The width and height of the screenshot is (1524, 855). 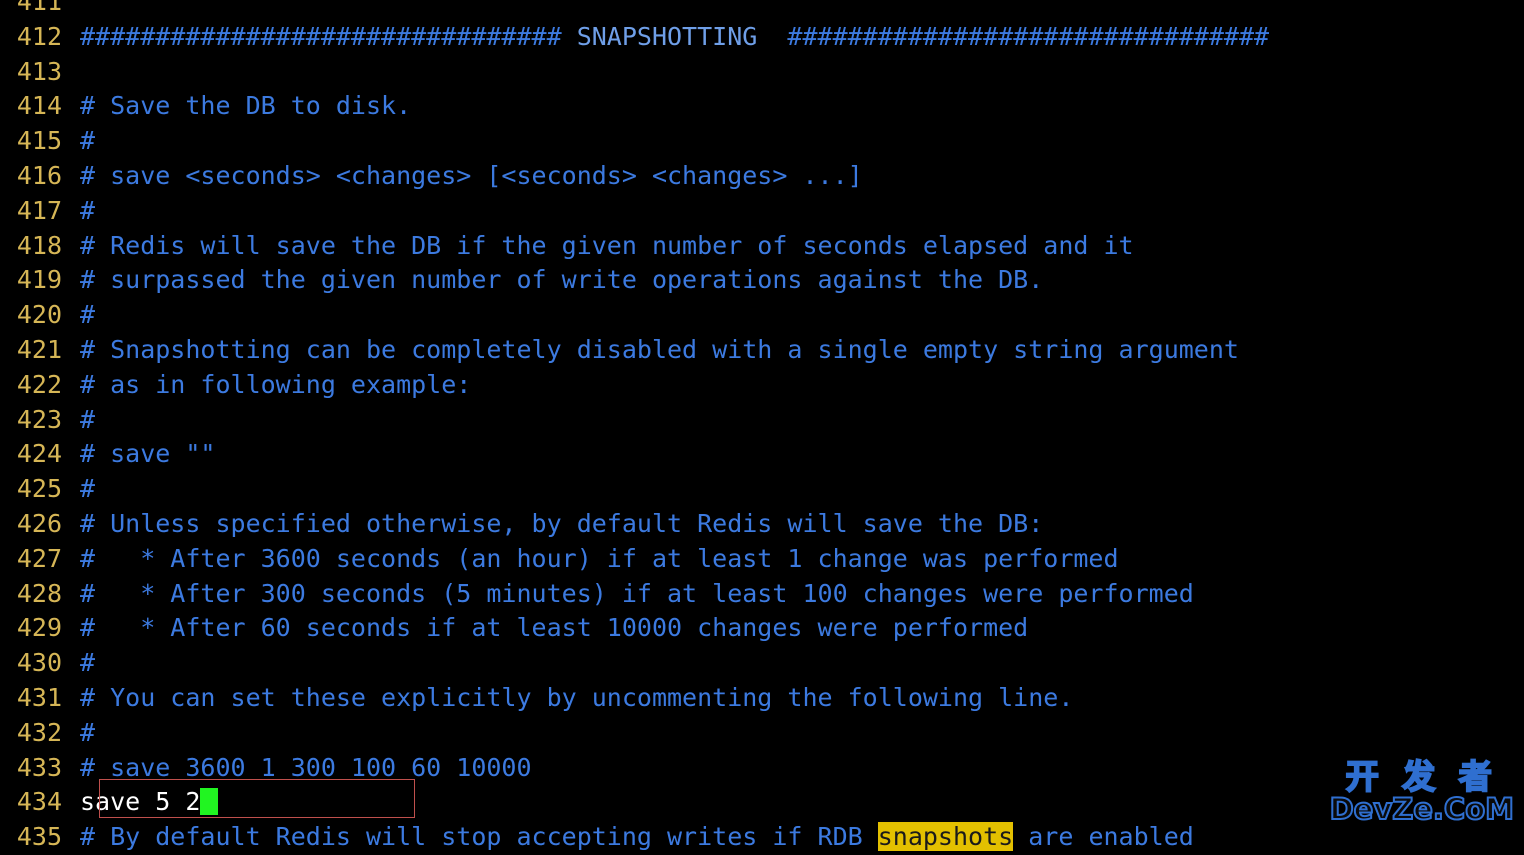 I want to click on line-content: # save 3600 1 300 100 60 10000, so click(x=306, y=768).